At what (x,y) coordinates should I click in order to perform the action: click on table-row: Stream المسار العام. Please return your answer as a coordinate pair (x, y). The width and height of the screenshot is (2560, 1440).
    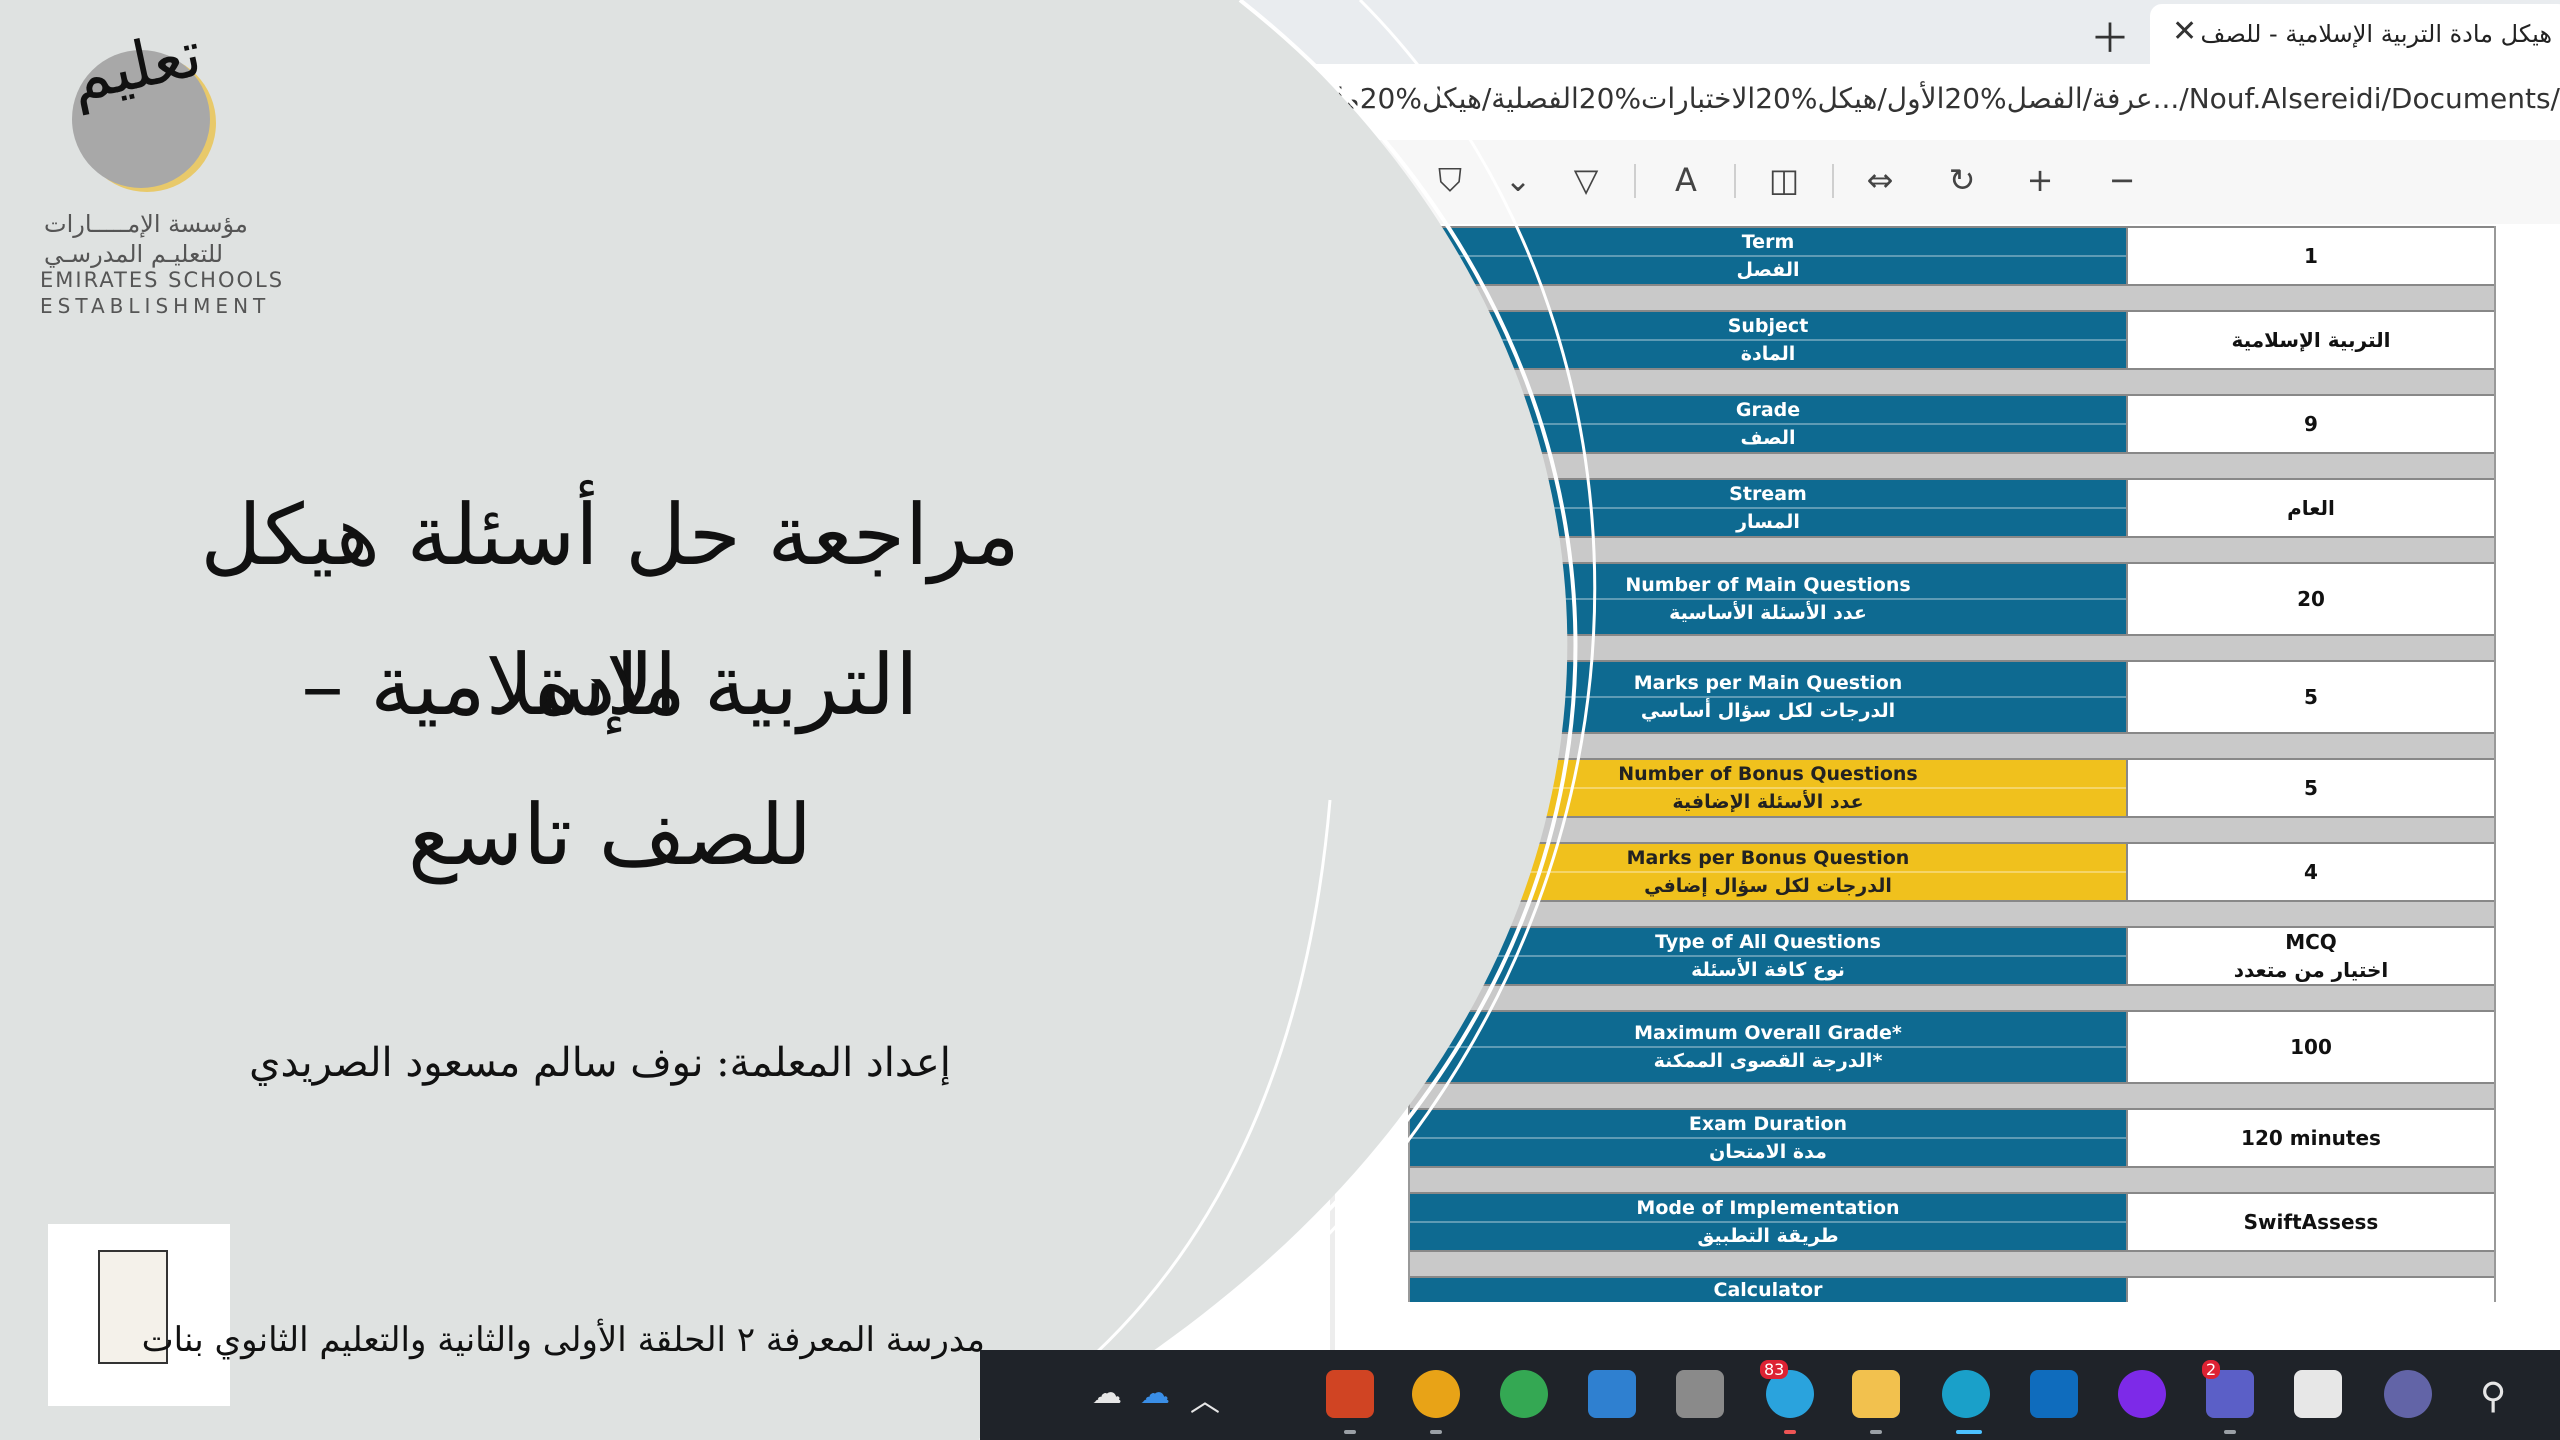
    Looking at the image, I should click on (1952, 507).